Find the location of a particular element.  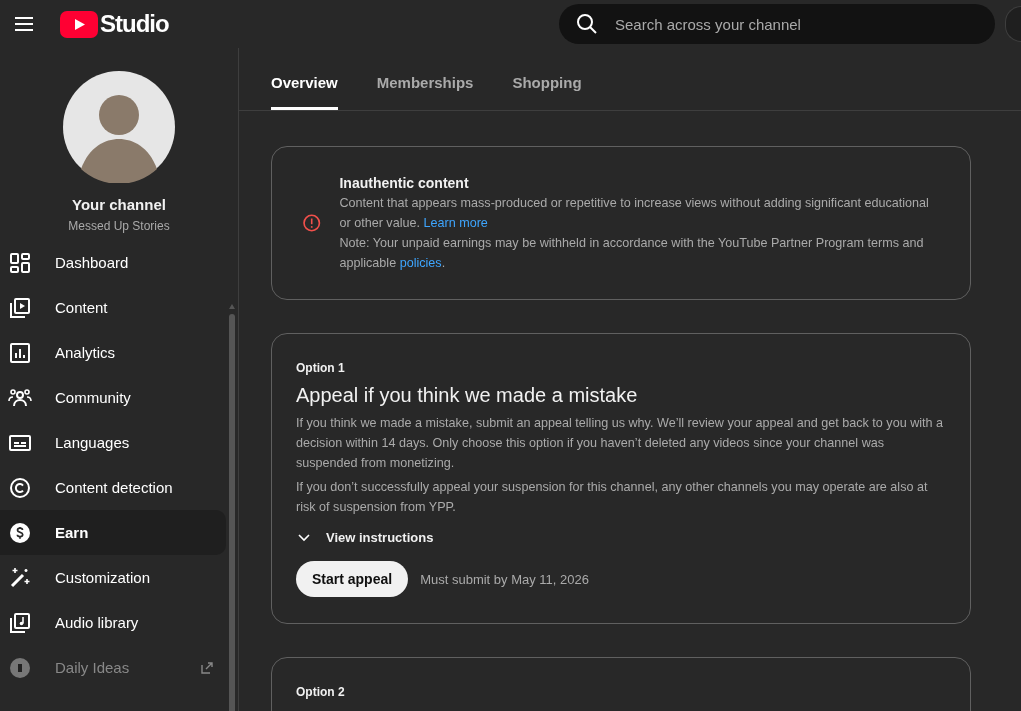

notice-note: Note: Your unpaid earnings may be withheld in accordance with the YouTube Partner Program terms and applicable policies. is located at coordinates (632, 253).